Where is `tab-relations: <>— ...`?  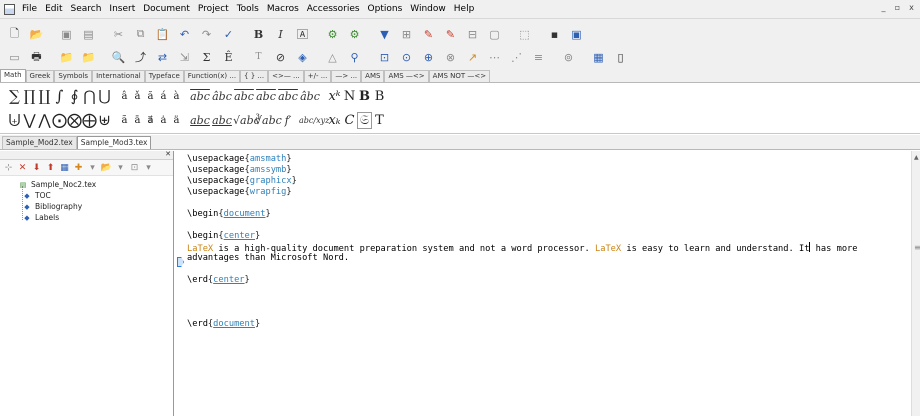
tab-relations: <>— ... is located at coordinates (286, 76).